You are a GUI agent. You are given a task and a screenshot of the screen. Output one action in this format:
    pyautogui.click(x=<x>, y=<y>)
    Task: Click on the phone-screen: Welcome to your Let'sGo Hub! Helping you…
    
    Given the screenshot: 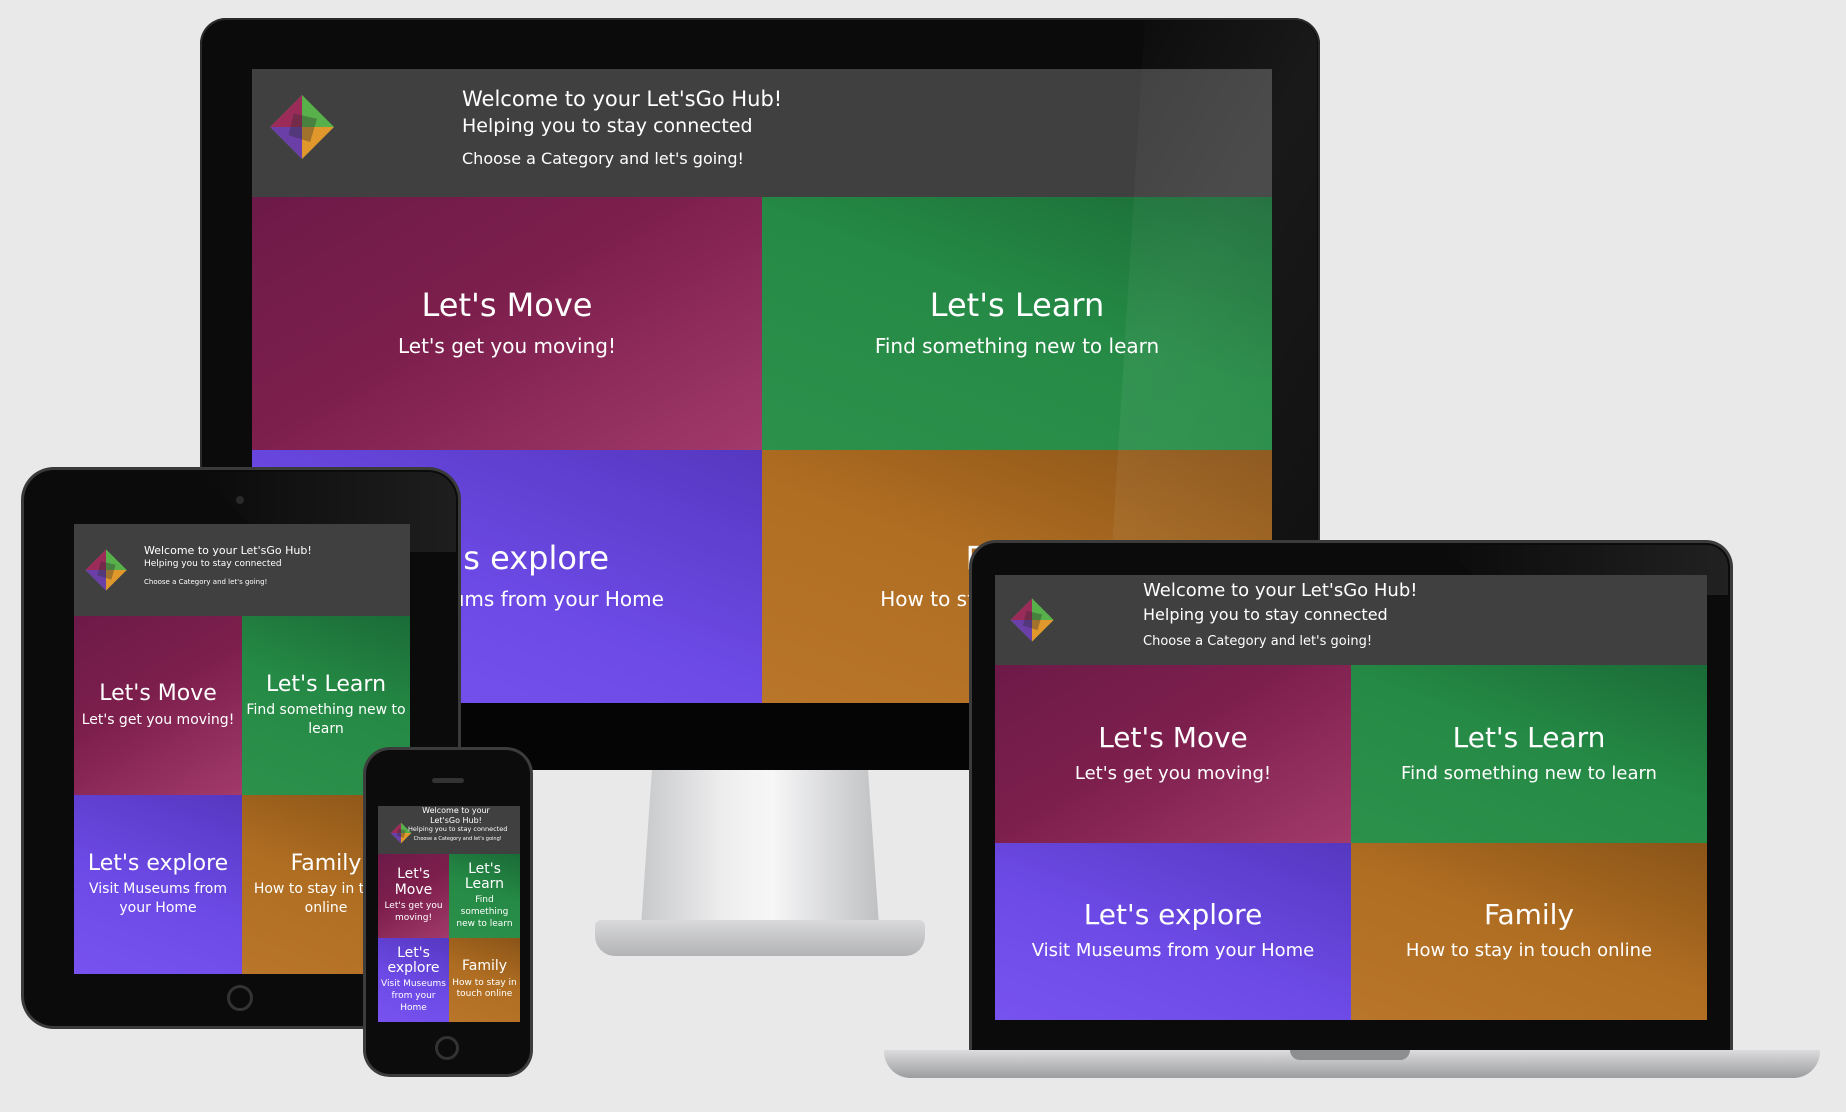 What is the action you would take?
    pyautogui.click(x=449, y=914)
    